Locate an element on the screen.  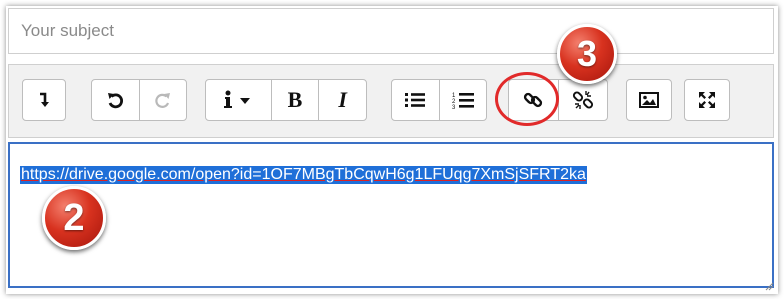
step-3-badge: 3 is located at coordinates (587, 54).